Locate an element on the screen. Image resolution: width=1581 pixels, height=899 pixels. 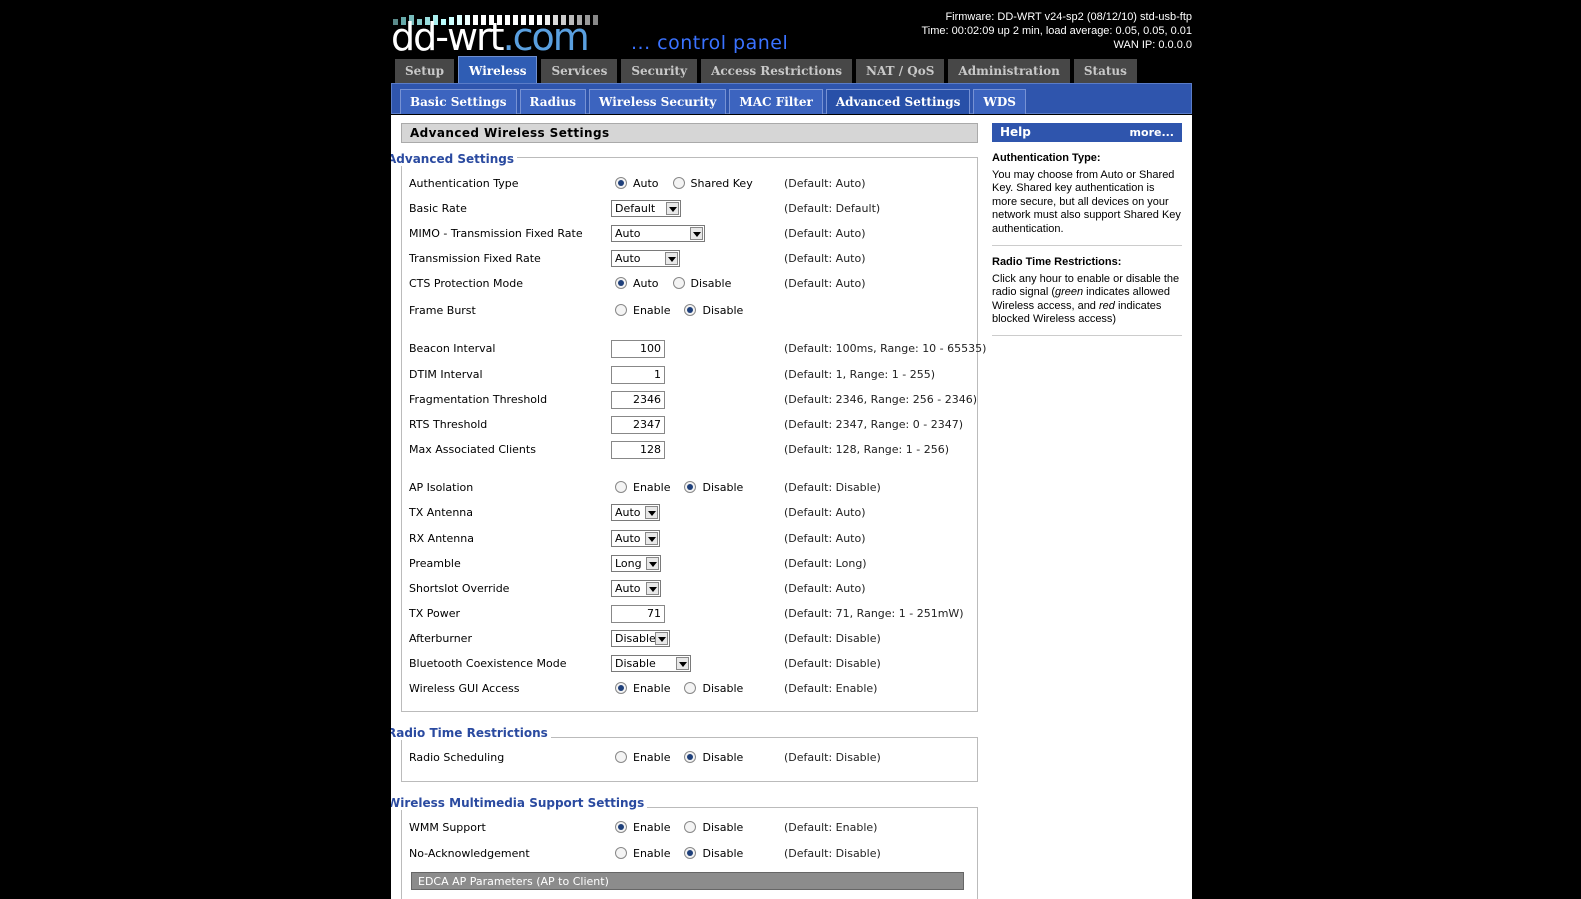
subtab-mac-filter: MAC Filter is located at coordinates (776, 101).